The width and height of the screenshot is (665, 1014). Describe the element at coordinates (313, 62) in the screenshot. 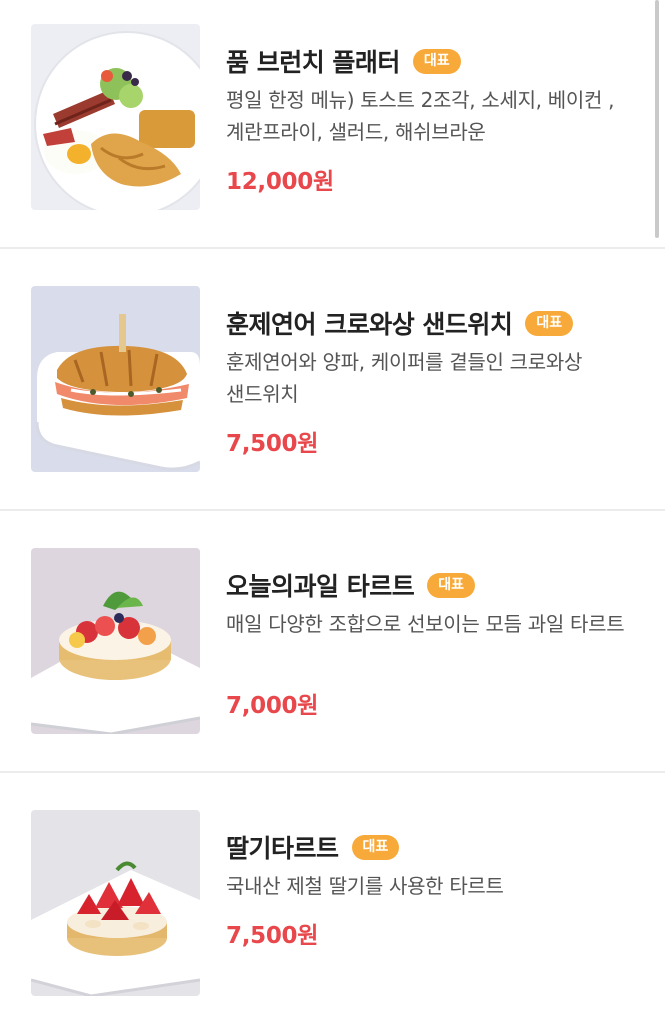

I see `item-name: 품 브런치 플래터` at that location.